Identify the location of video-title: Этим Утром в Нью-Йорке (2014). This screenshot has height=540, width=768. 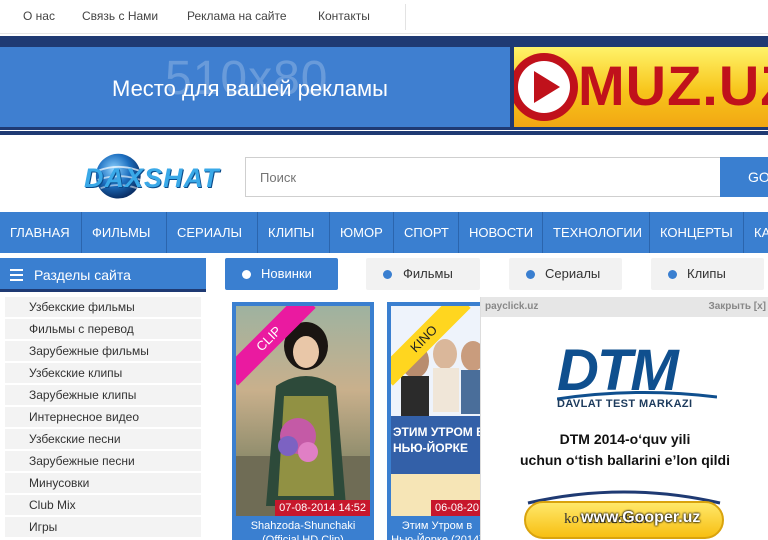
(437, 529).